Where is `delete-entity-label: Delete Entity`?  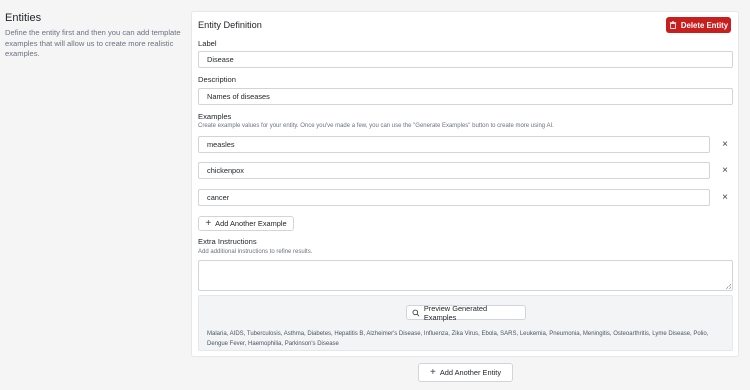 delete-entity-label: Delete Entity is located at coordinates (704, 25).